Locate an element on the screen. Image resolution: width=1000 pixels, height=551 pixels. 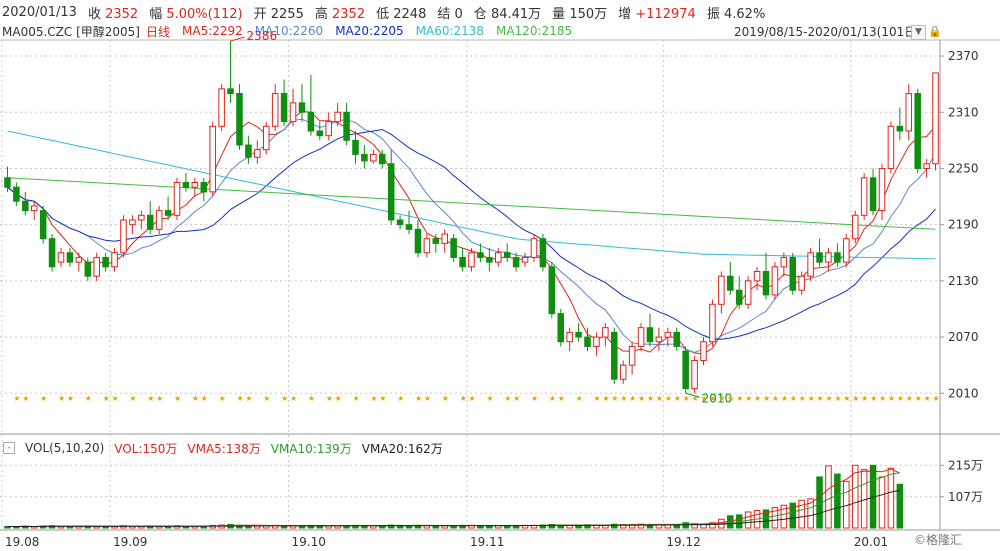
y-tick-label: 2130 is located at coordinates (963, 281).